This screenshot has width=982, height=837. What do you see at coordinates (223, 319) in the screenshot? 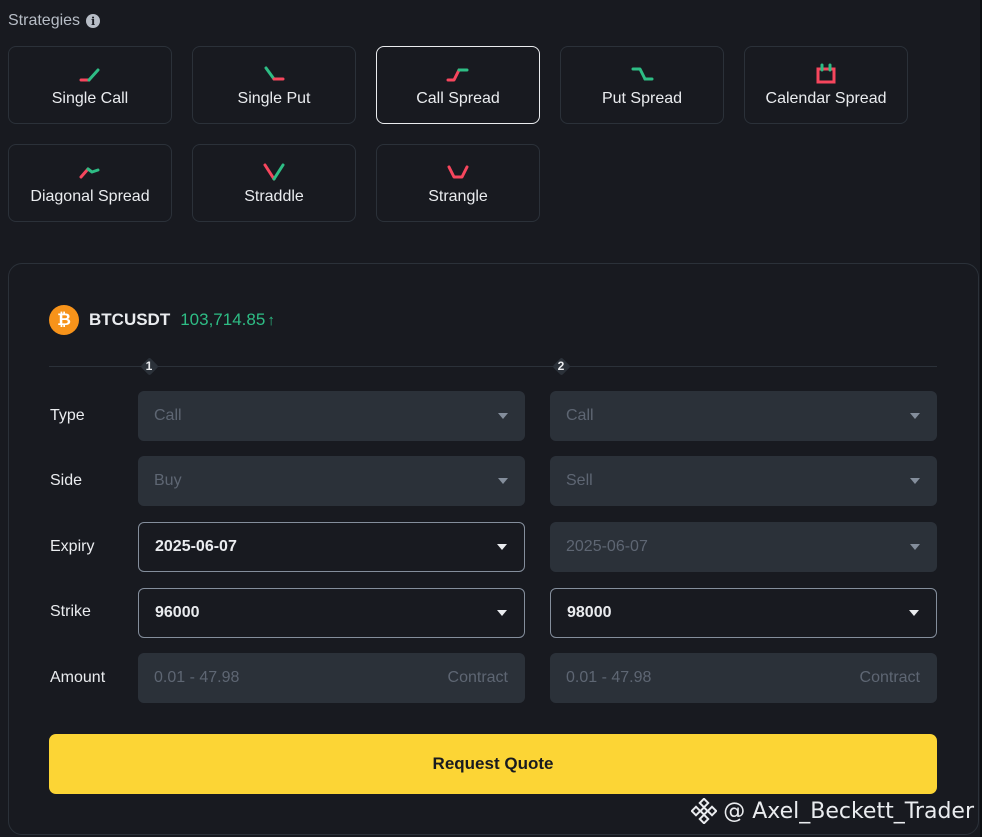
I see `price-value: 103,714.85` at bounding box center [223, 319].